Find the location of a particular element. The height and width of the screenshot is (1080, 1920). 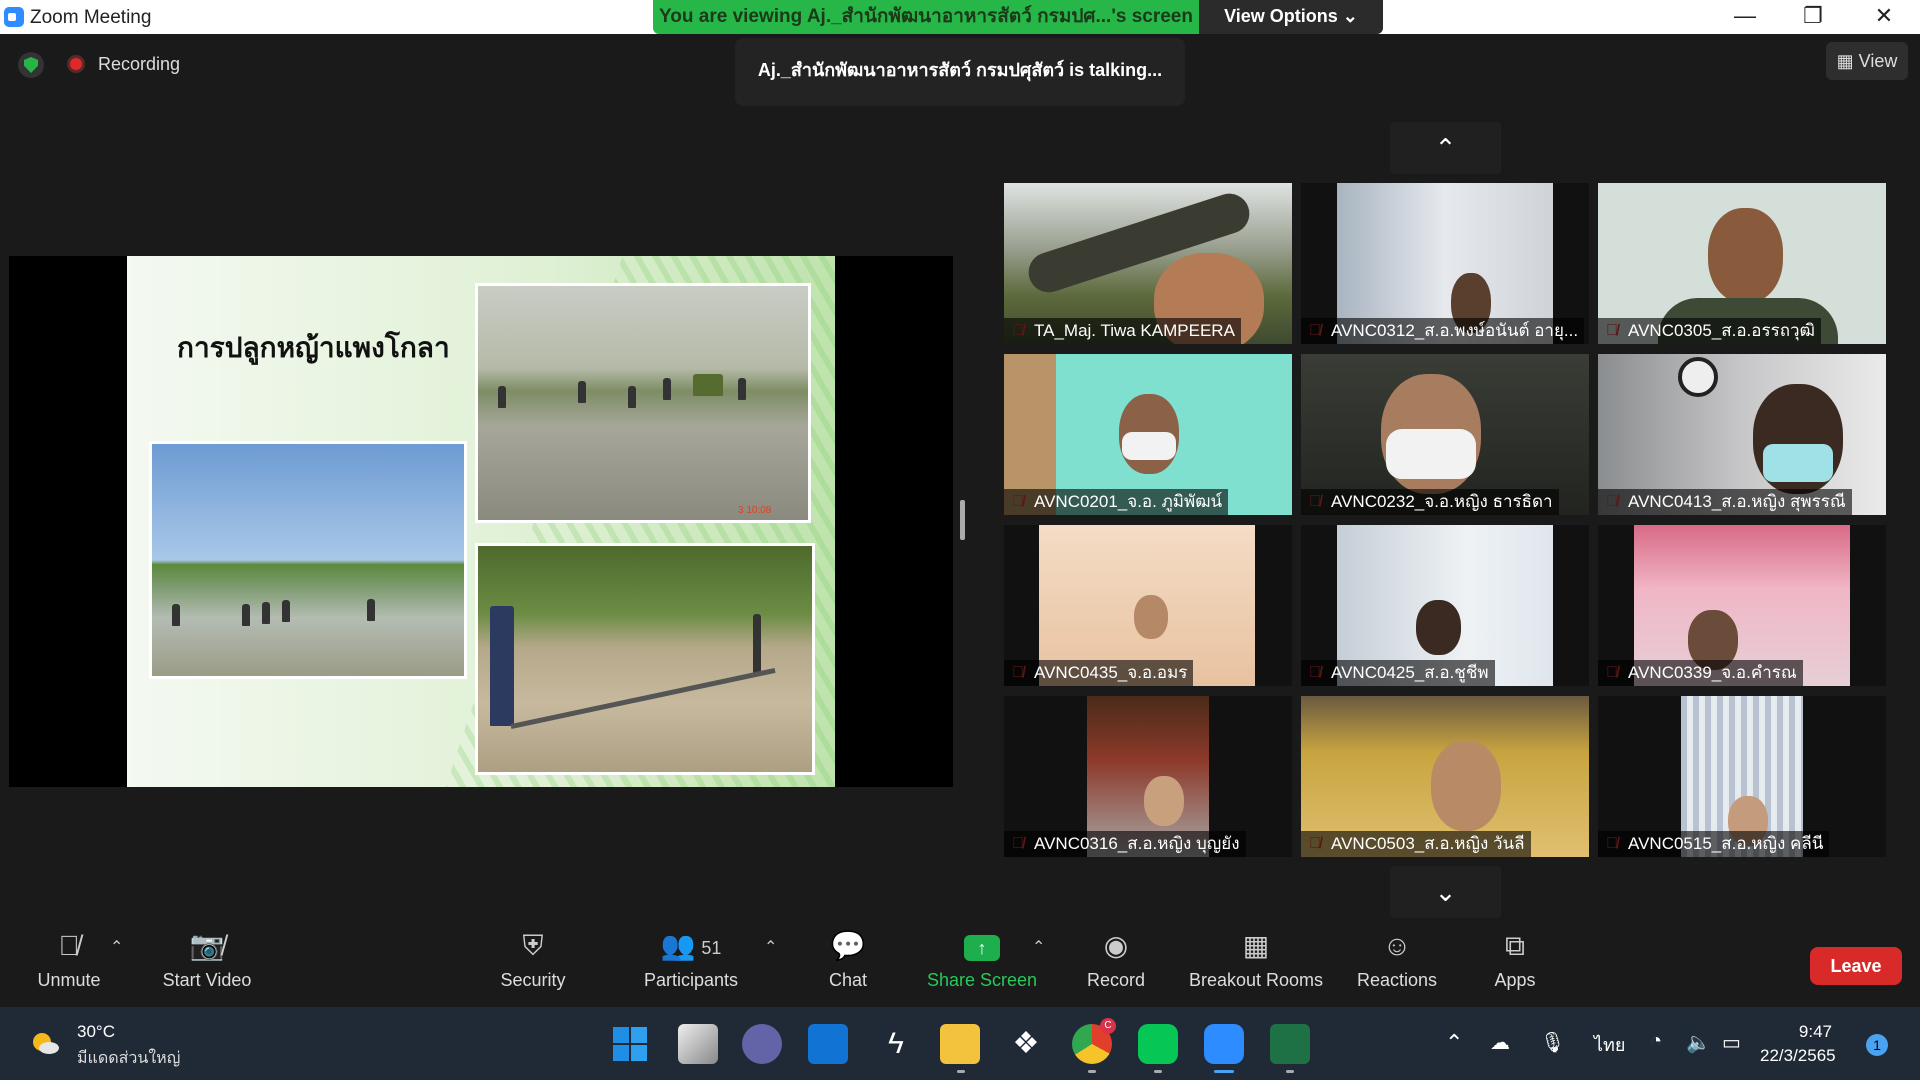

zoom-logo-icon is located at coordinates (14, 17).